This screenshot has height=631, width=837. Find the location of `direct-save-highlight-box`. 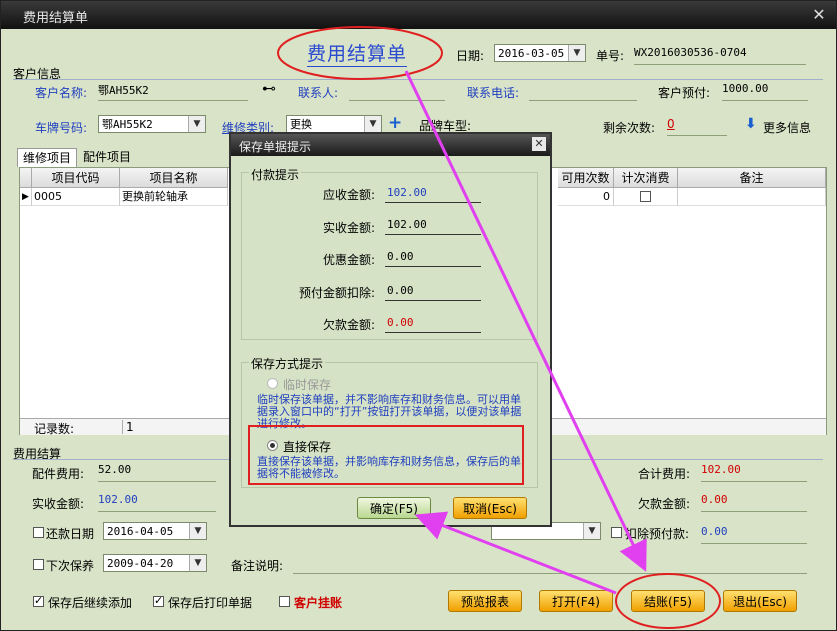

direct-save-highlight-box is located at coordinates (386, 455).